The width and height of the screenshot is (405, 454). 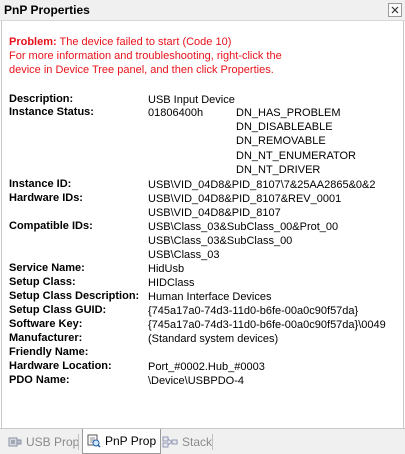 I want to click on stack-icon, so click(x=170, y=442).